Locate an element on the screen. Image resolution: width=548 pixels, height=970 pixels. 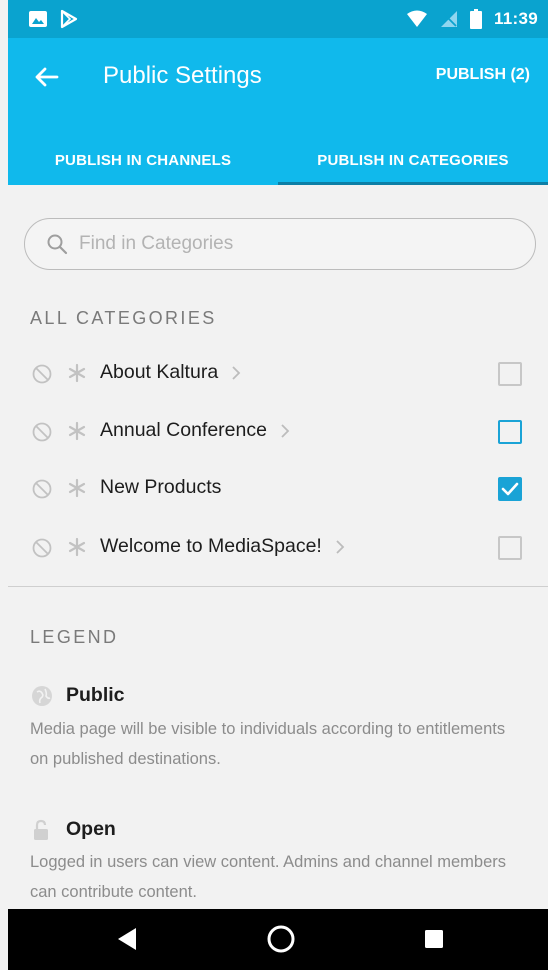
category-label: New Products is located at coordinates (161, 487).